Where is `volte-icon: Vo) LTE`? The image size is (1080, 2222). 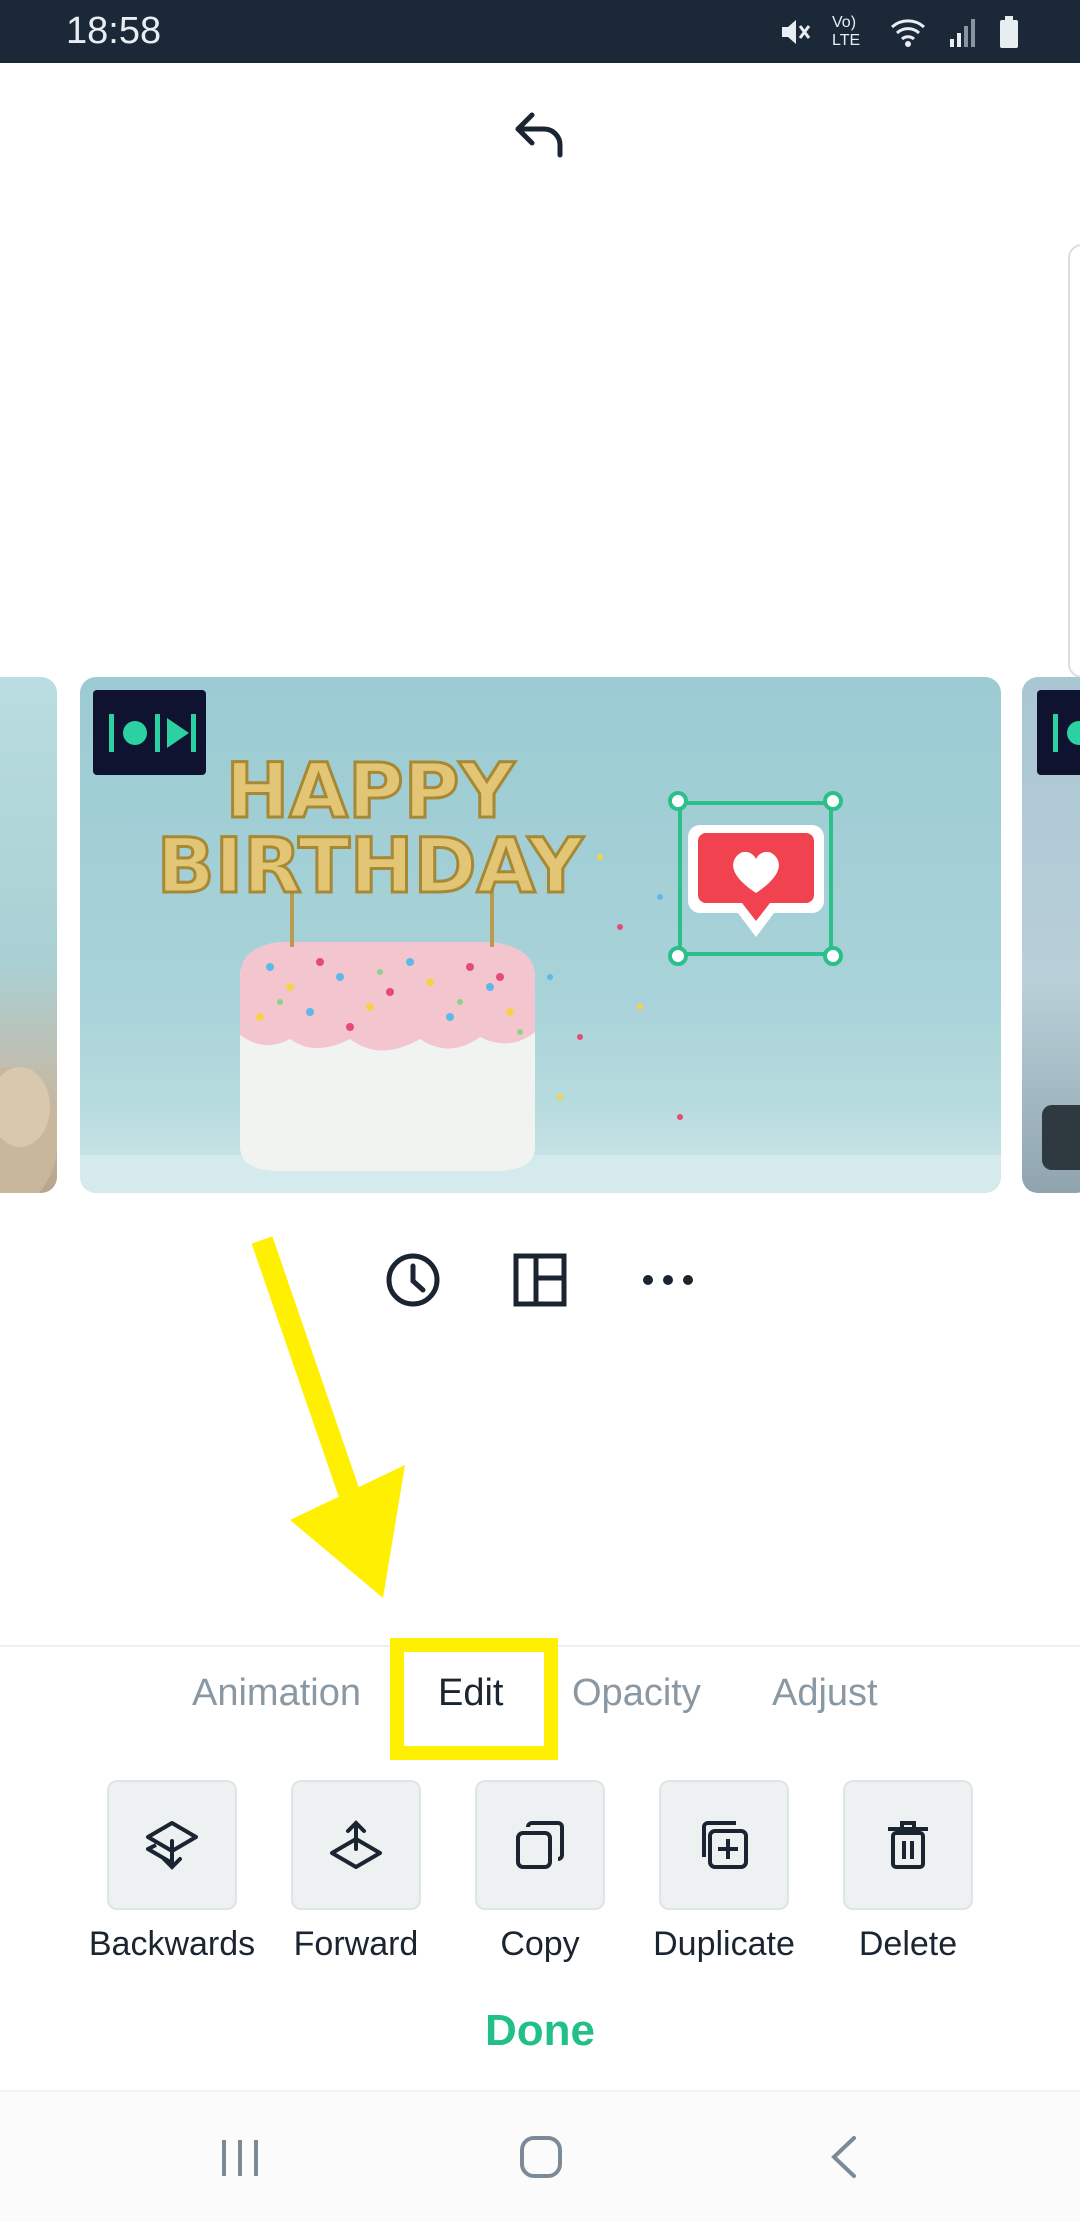 volte-icon: Vo) LTE is located at coordinates (846, 31).